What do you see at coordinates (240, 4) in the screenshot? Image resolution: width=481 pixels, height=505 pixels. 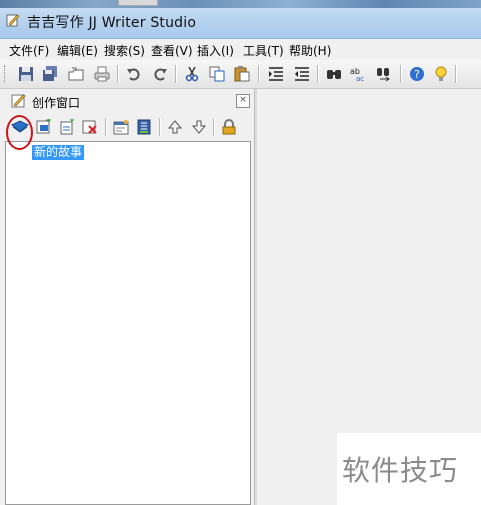 I see `desktop-background-strip` at bounding box center [240, 4].